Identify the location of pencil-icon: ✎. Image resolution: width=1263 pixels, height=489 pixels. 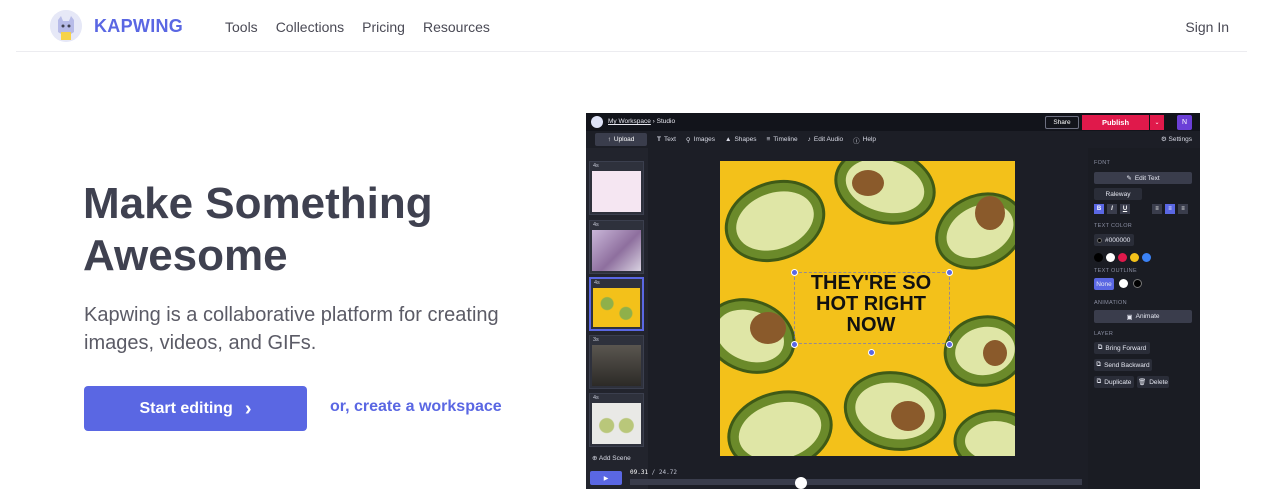
(1129, 178).